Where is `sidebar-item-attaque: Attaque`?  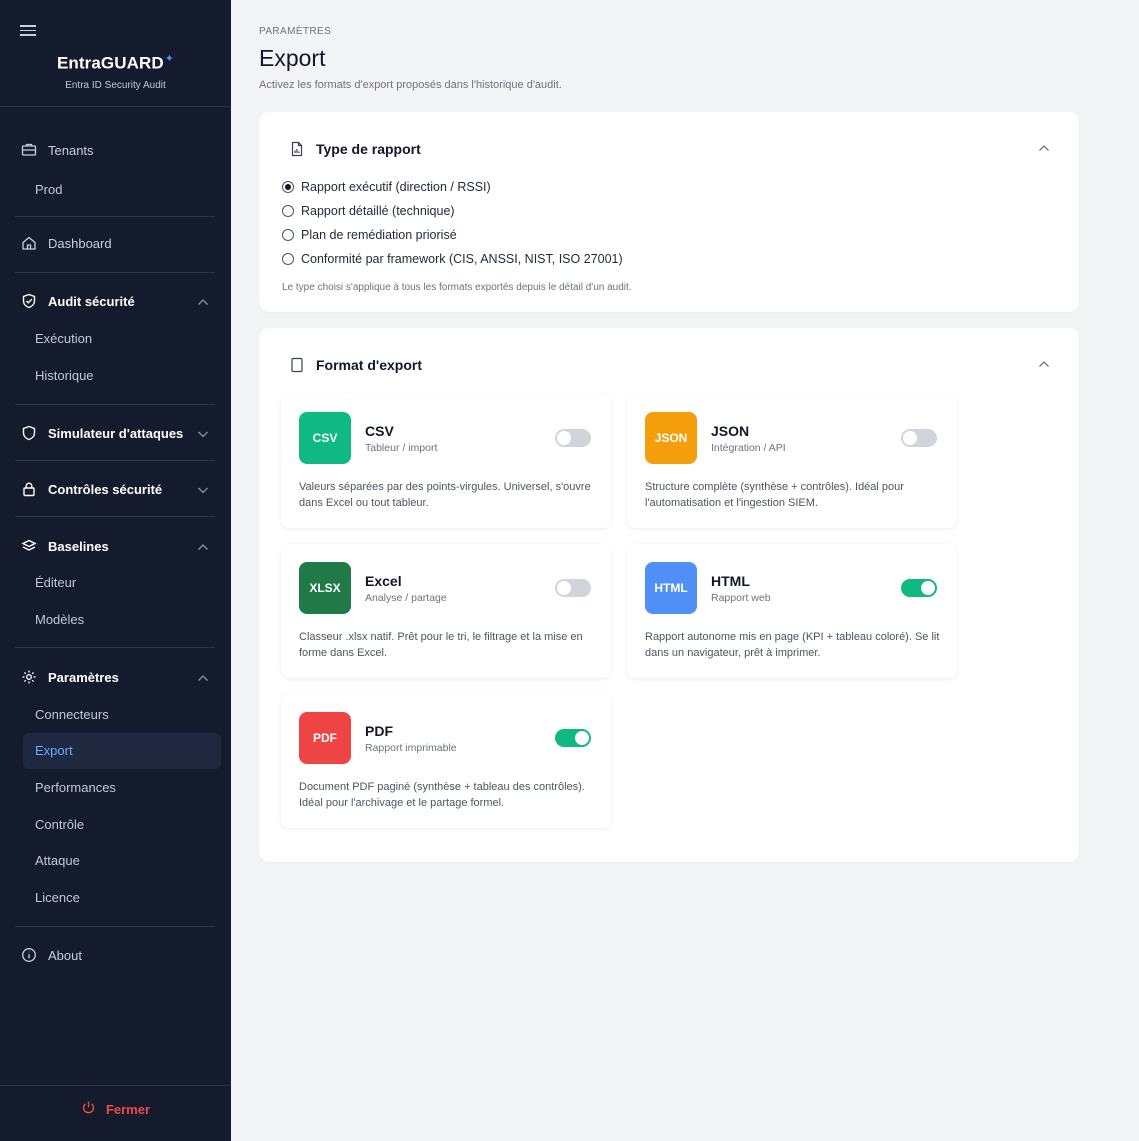
sidebar-item-attaque: Attaque is located at coordinates (57, 860).